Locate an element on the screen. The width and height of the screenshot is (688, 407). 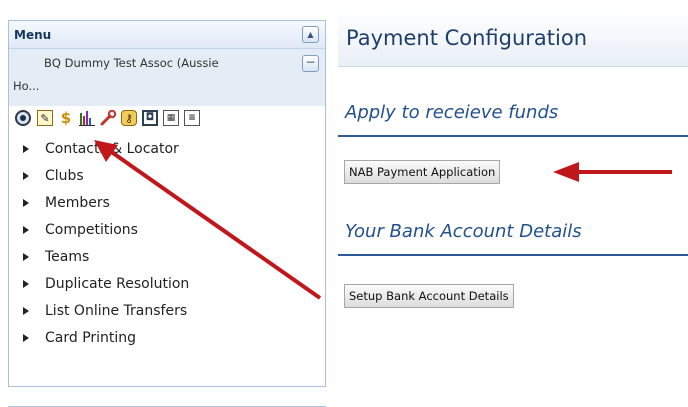
section-rule-bank is located at coordinates (513, 255).